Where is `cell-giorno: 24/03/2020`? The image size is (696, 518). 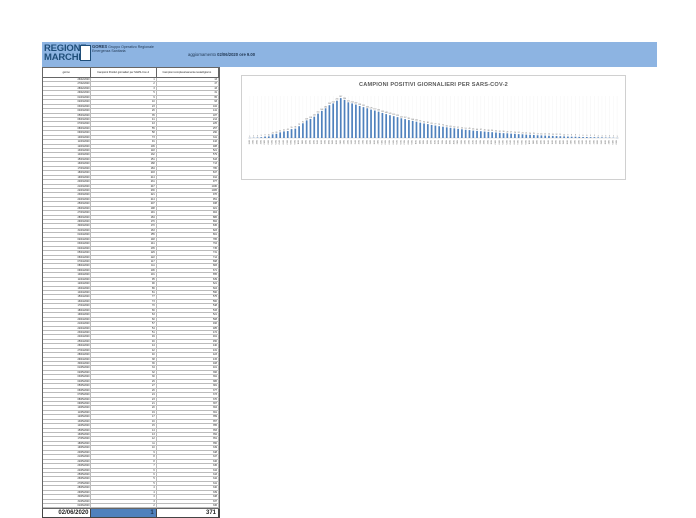 cell-giorno: 24/03/2020 is located at coordinates (67, 199).